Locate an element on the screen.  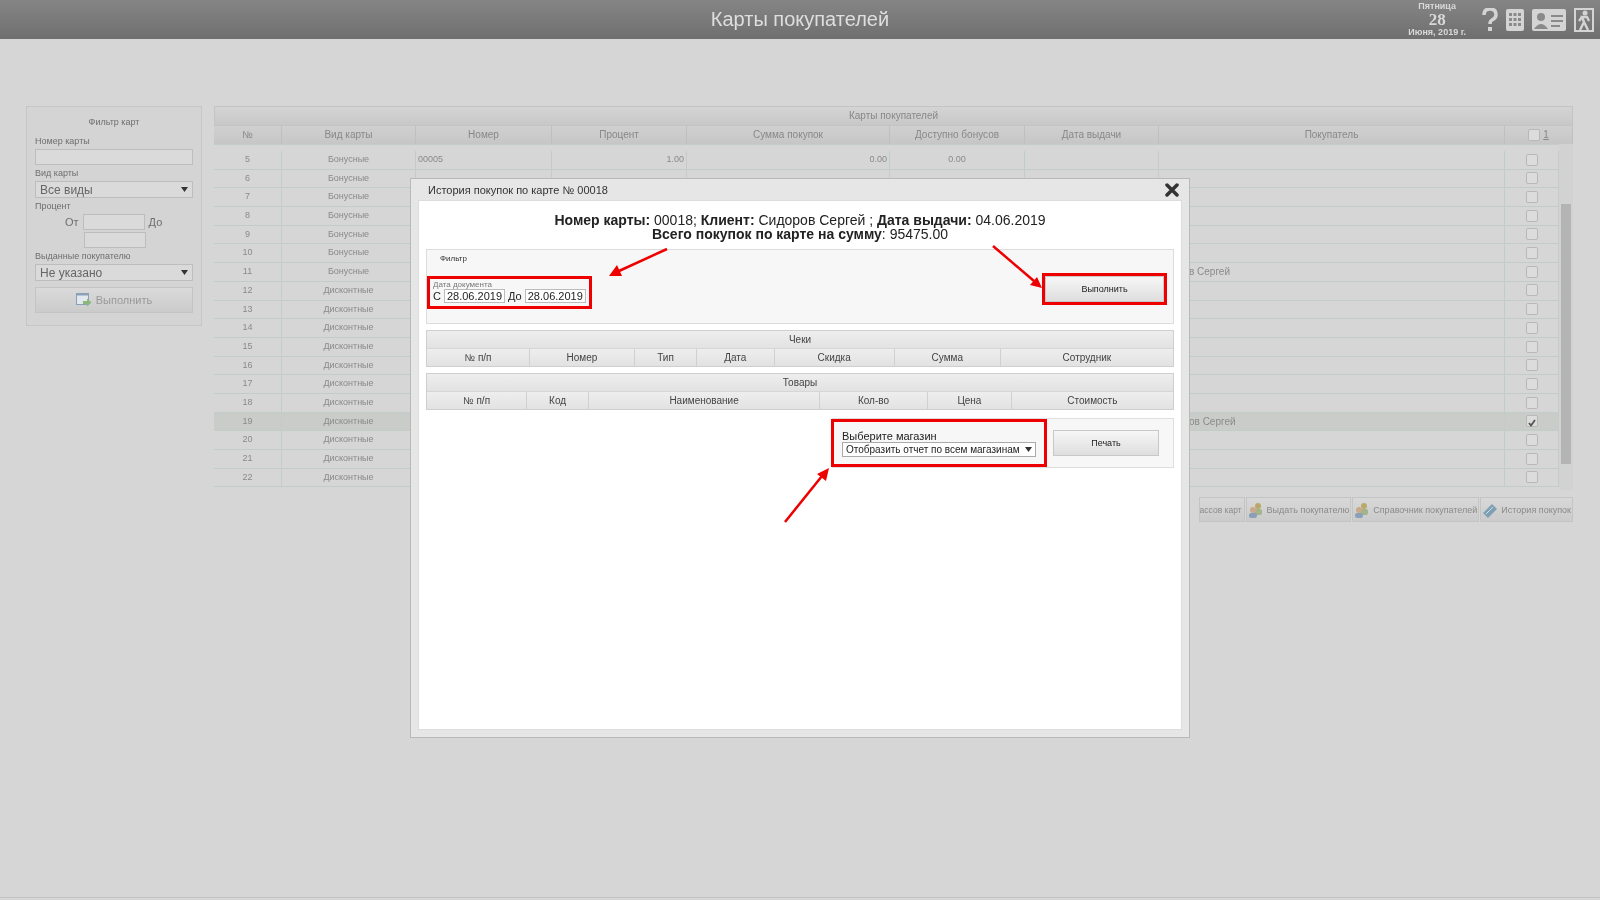
column-header: Скидка is located at coordinates (834, 357).